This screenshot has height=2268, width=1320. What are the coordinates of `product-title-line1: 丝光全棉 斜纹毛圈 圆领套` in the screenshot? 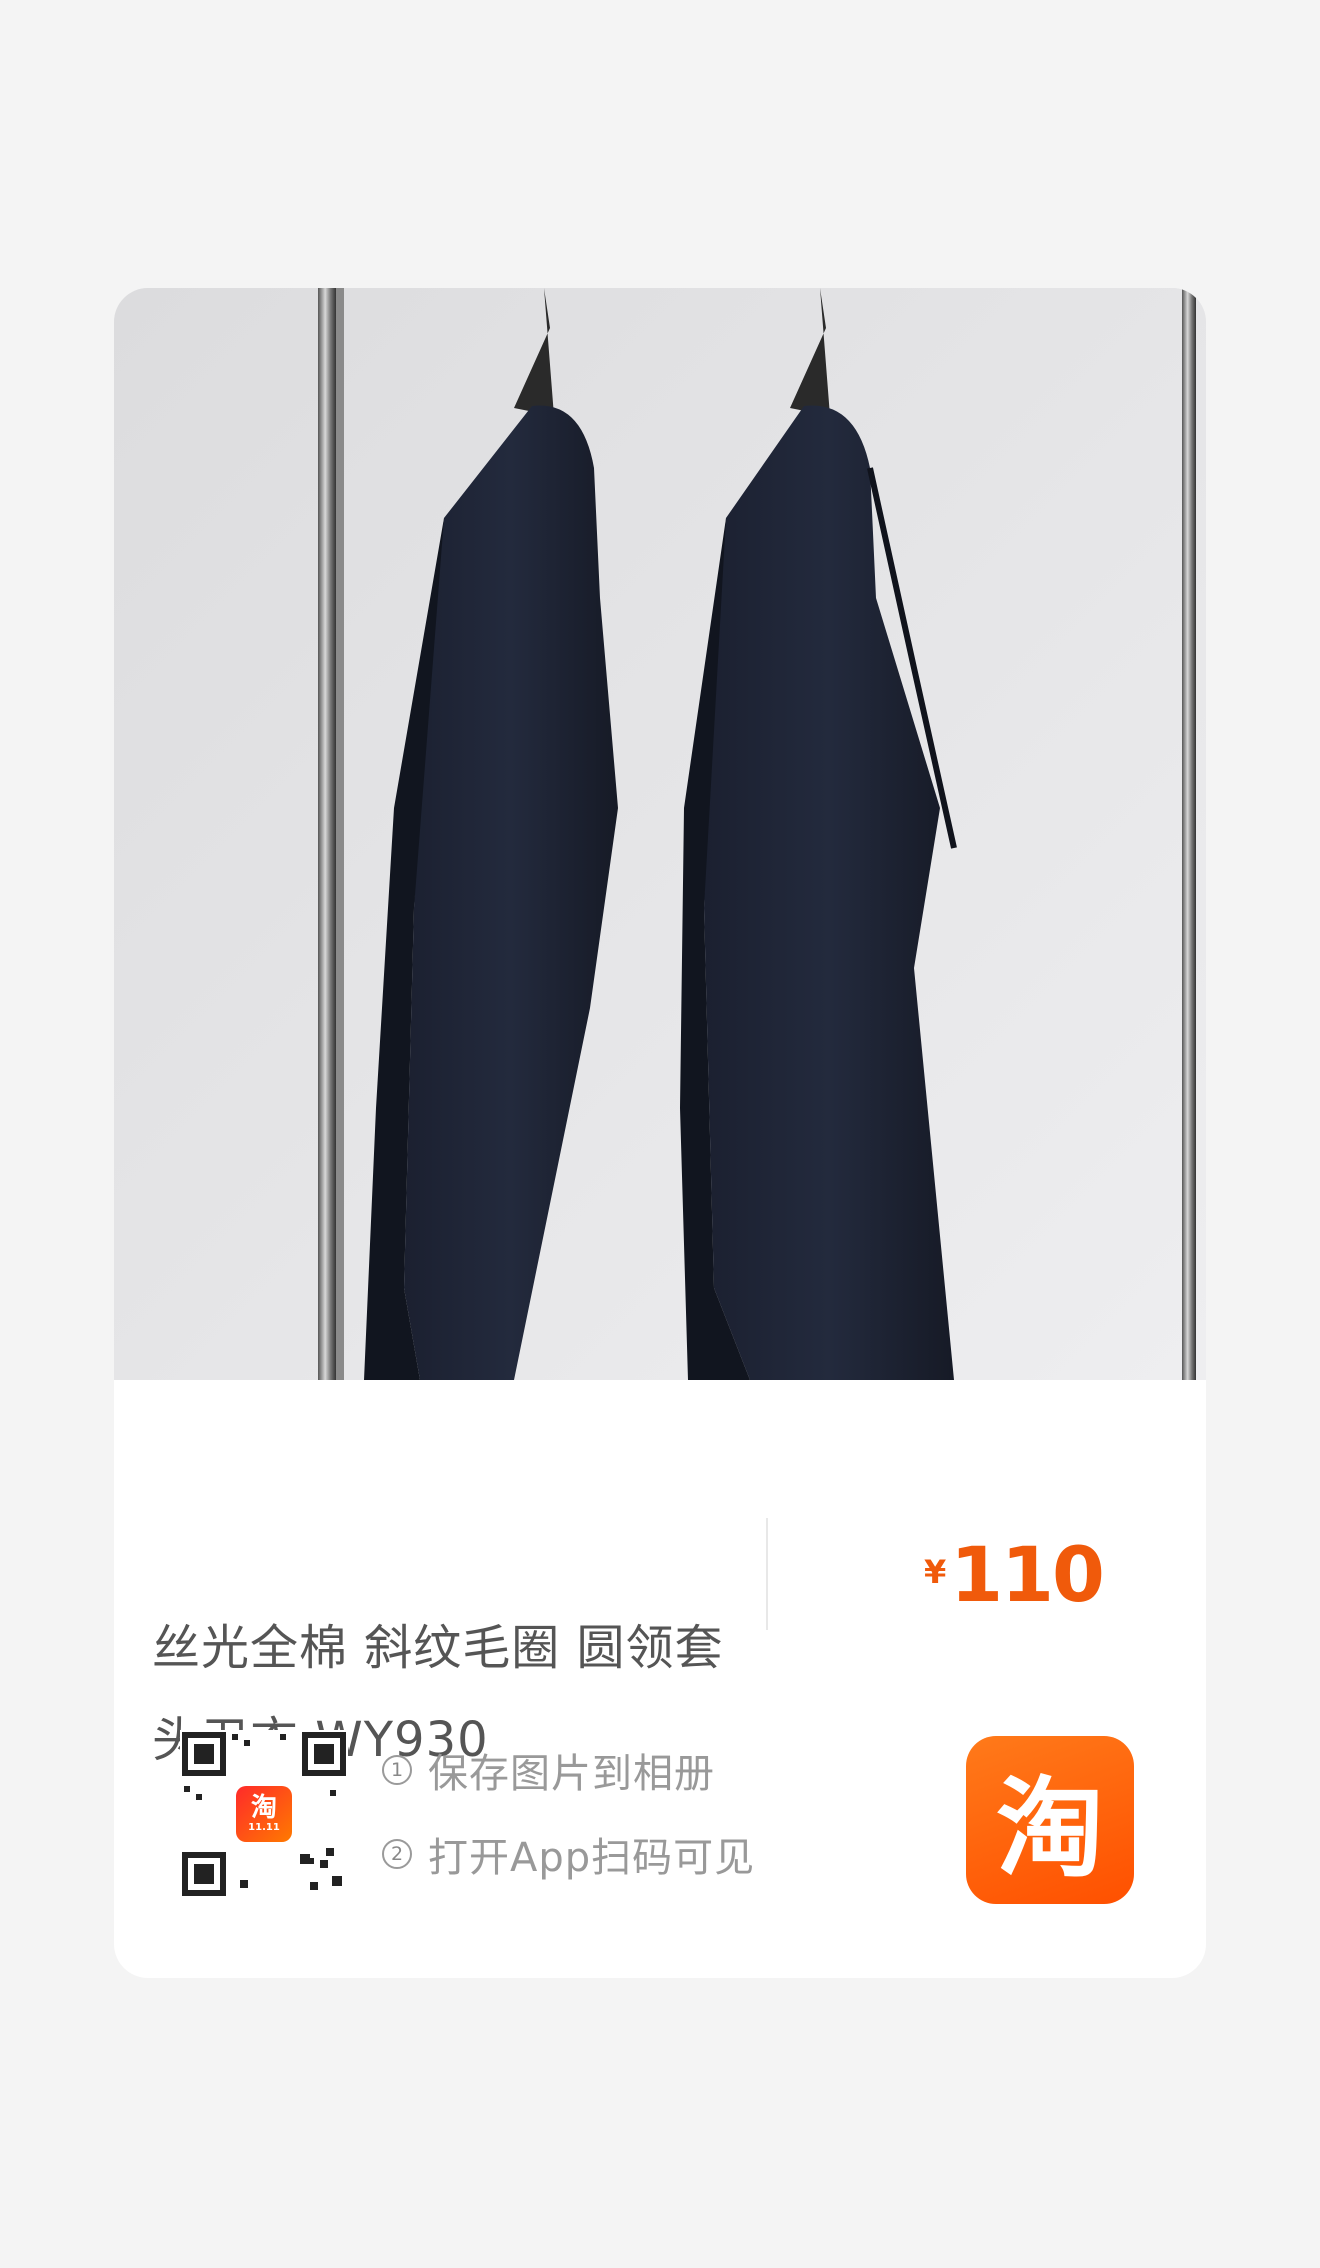 It's located at (438, 1648).